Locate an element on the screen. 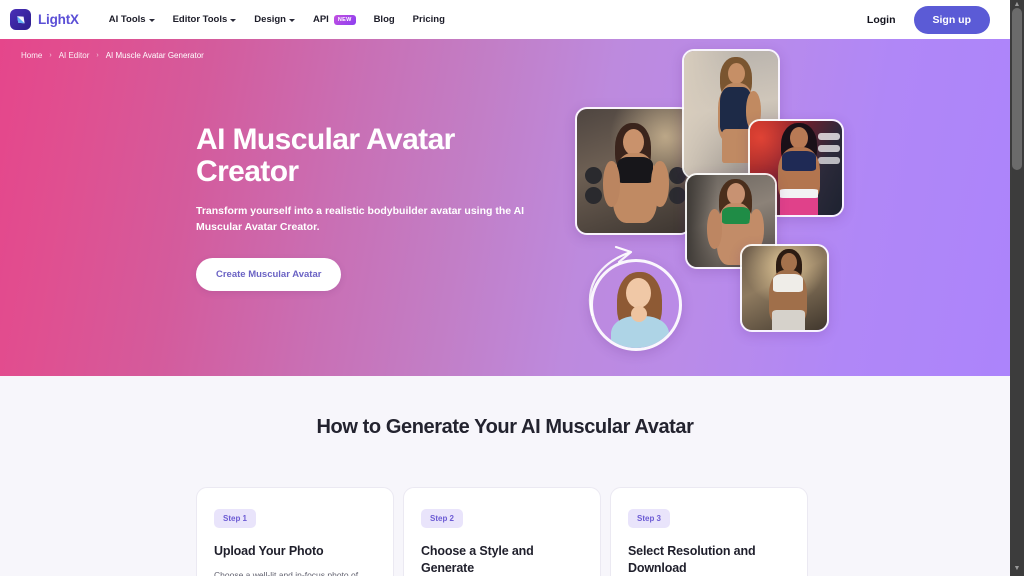 This screenshot has height=576, width=1024. breadcrumb-item-ai-editor: AI Editor is located at coordinates (74, 55).